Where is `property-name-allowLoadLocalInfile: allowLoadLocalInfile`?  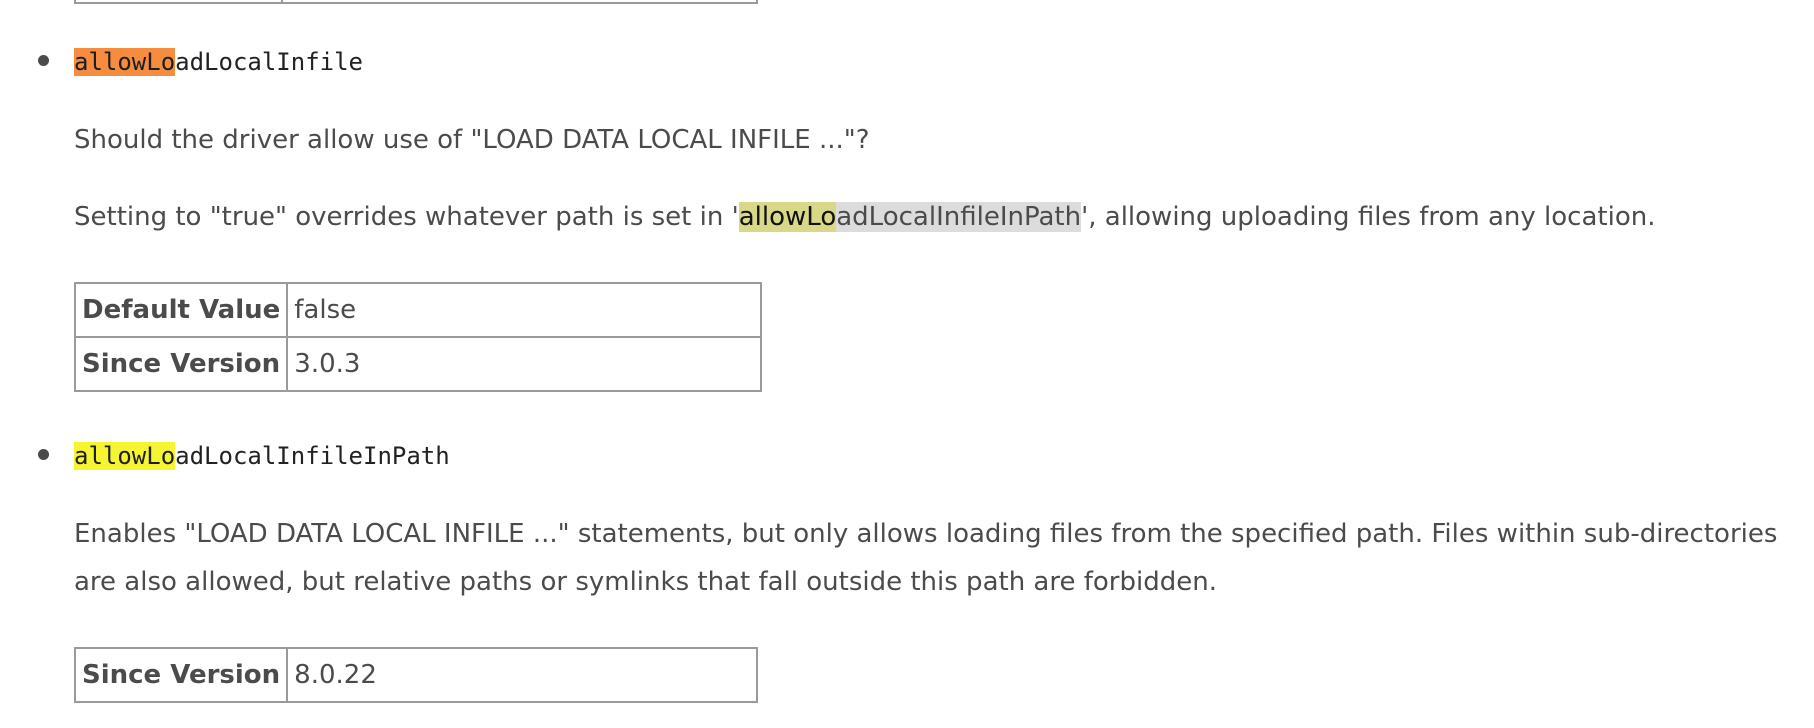 property-name-allowLoadLocalInfile: allowLoadLocalInfile is located at coordinates (218, 62).